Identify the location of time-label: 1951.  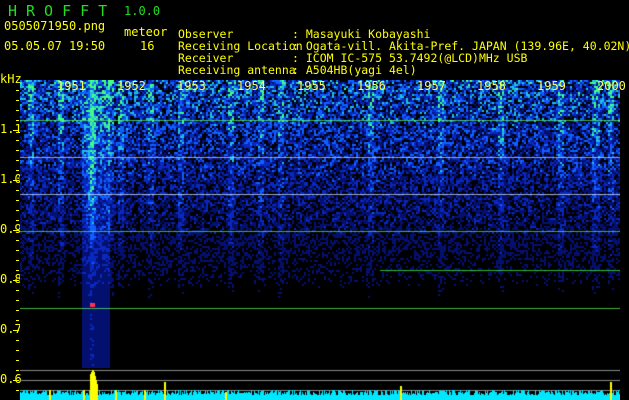
(71, 86).